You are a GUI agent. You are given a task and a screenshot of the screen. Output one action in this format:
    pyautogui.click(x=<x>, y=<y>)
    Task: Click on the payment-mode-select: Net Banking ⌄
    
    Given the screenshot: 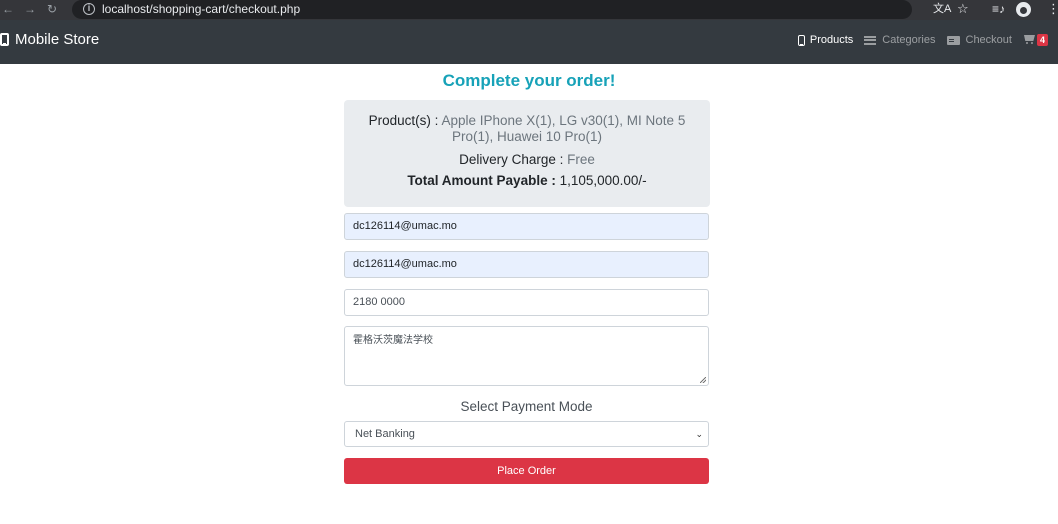 What is the action you would take?
    pyautogui.click(x=526, y=434)
    